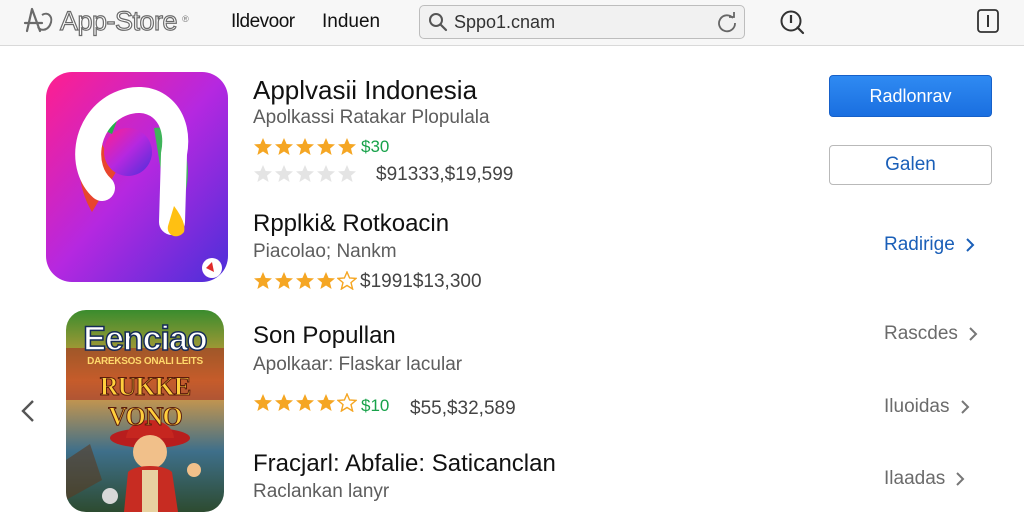 The width and height of the screenshot is (1024, 512). I want to click on app-title: Rpplki& Rotkoacin, so click(351, 224).